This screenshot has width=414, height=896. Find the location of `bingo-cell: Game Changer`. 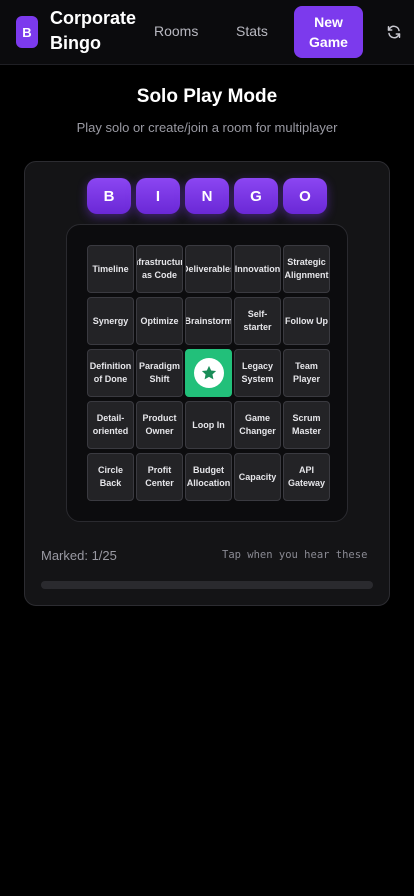

bingo-cell: Game Changer is located at coordinates (257, 425).